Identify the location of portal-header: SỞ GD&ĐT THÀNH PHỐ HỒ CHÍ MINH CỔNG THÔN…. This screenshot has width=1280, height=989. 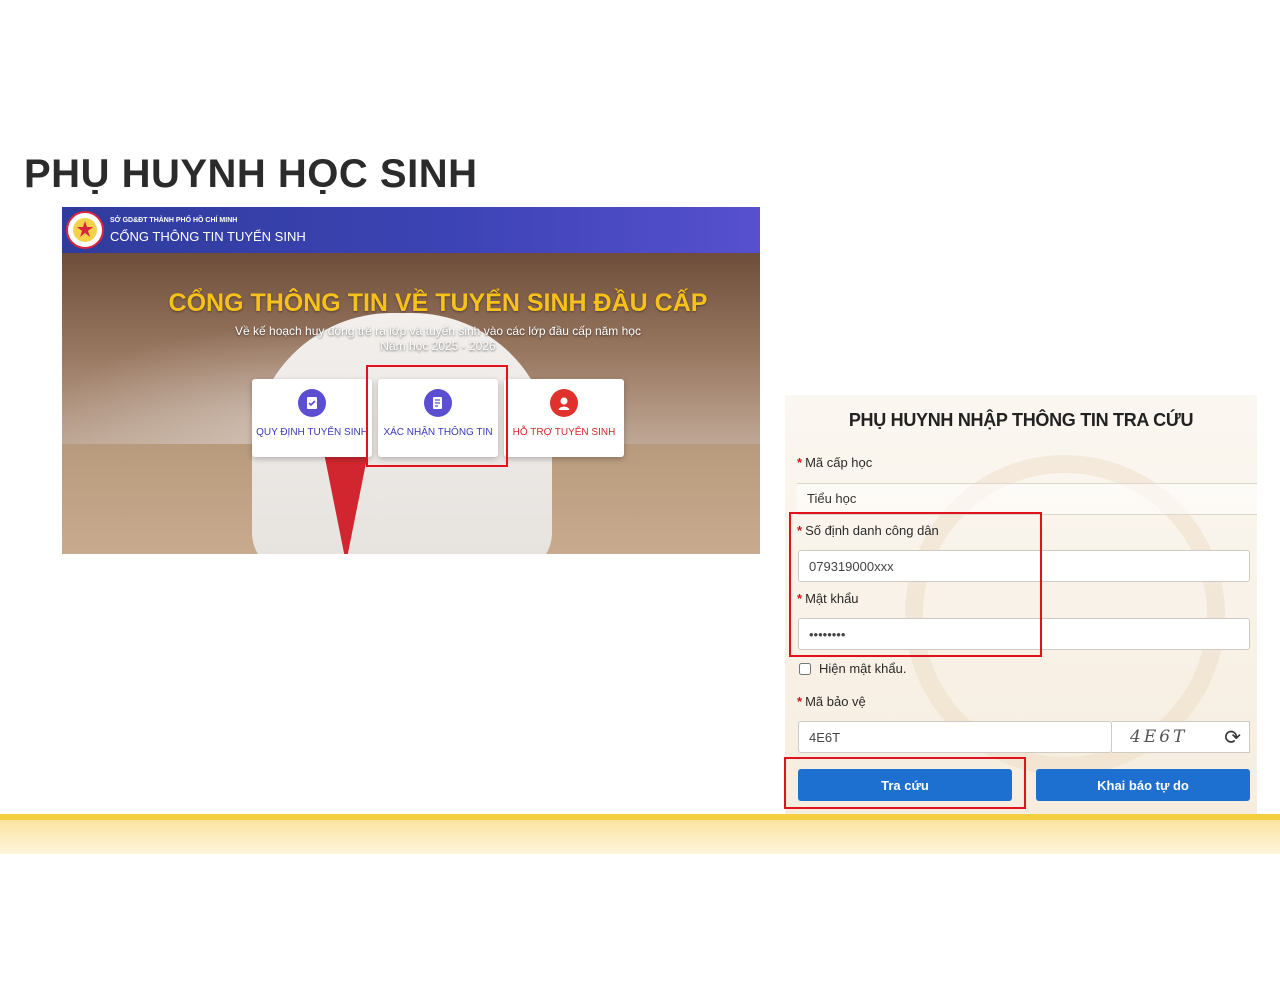
(411, 230).